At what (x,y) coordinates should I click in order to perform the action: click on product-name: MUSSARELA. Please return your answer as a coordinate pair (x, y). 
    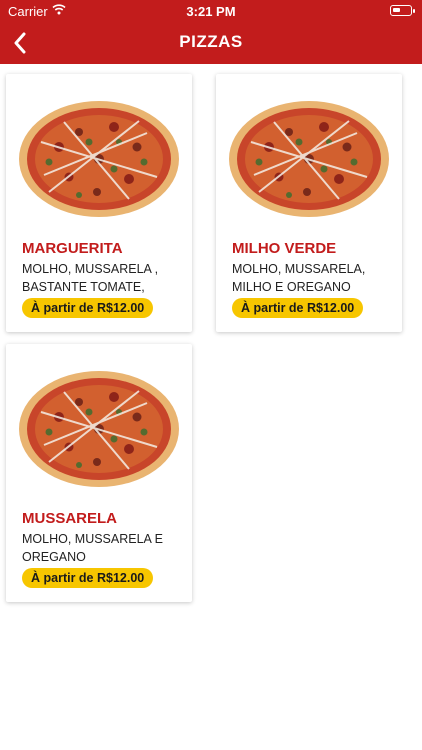
    Looking at the image, I should click on (70, 518).